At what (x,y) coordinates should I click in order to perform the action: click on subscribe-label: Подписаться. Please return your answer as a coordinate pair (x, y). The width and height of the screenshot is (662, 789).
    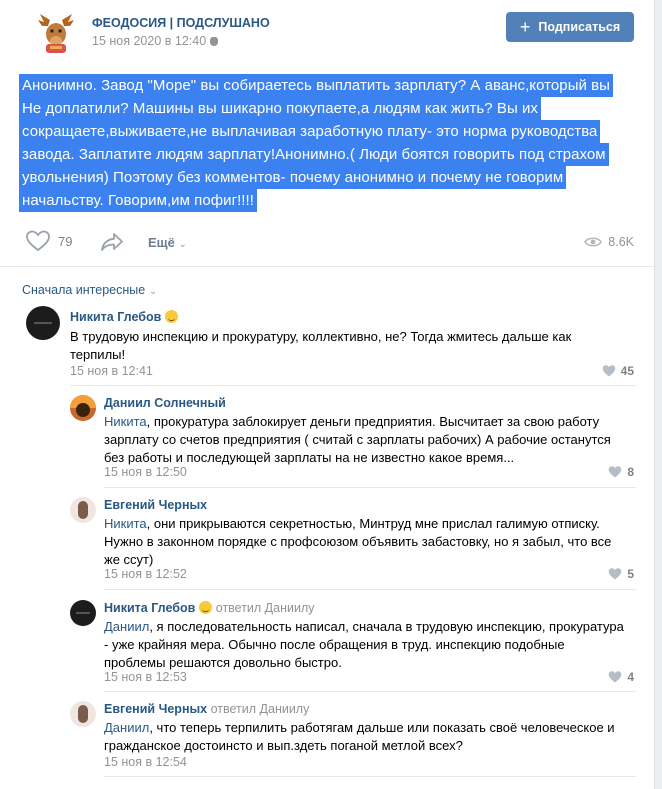
    Looking at the image, I should click on (579, 27).